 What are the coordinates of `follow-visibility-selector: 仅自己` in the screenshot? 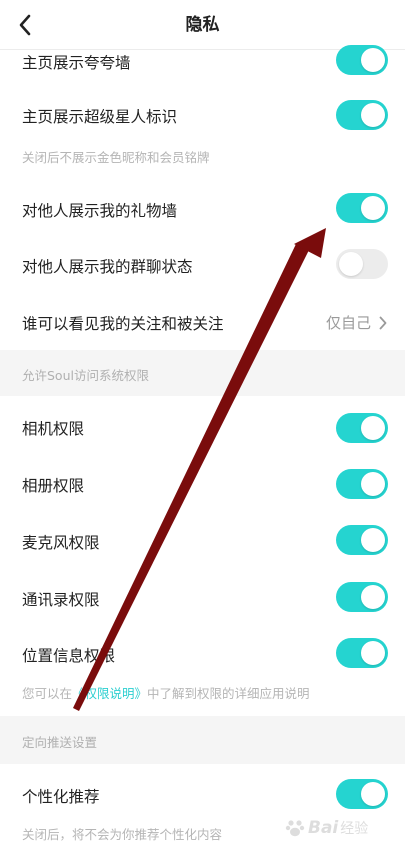 It's located at (356, 322).